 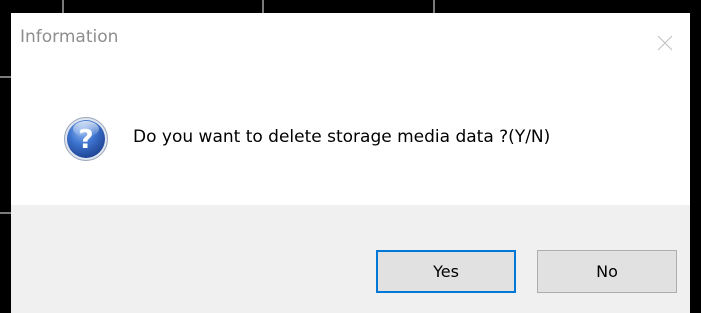 I want to click on dialog-title: Information, so click(x=69, y=37).